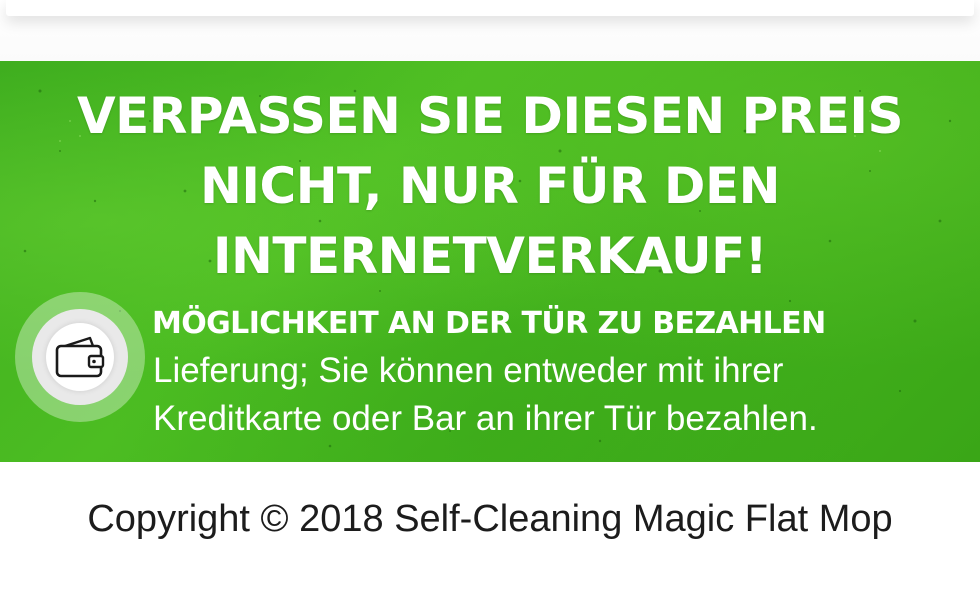  I want to click on wallet-badge-inner, so click(80, 357).